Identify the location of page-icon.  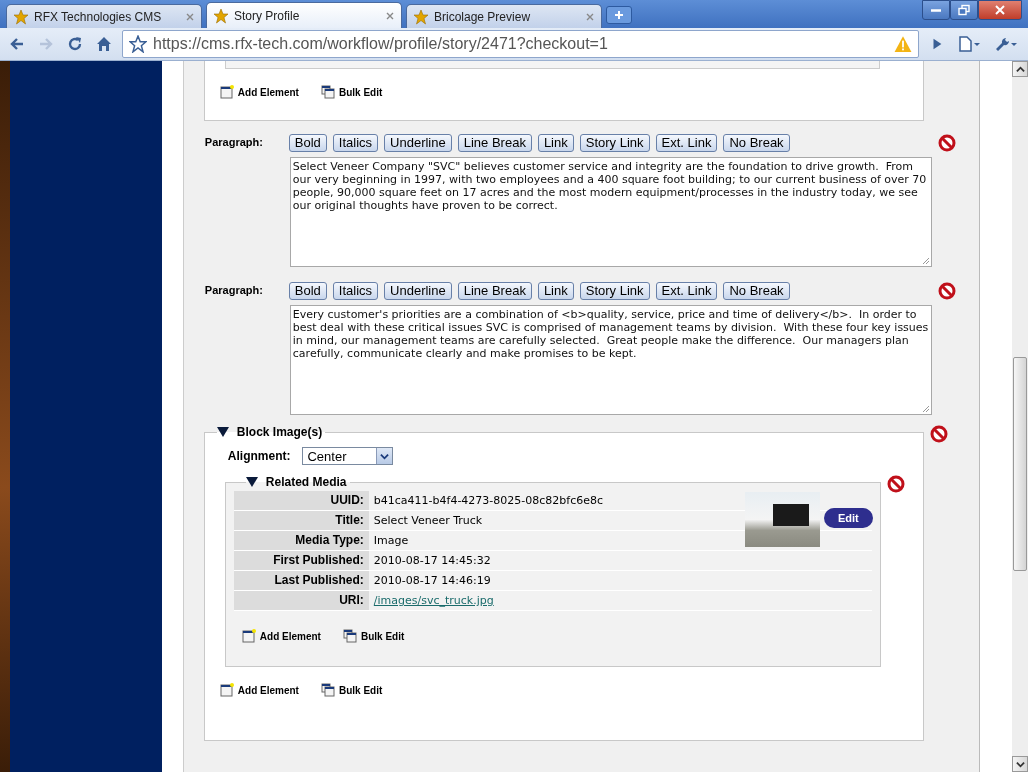
(970, 44).